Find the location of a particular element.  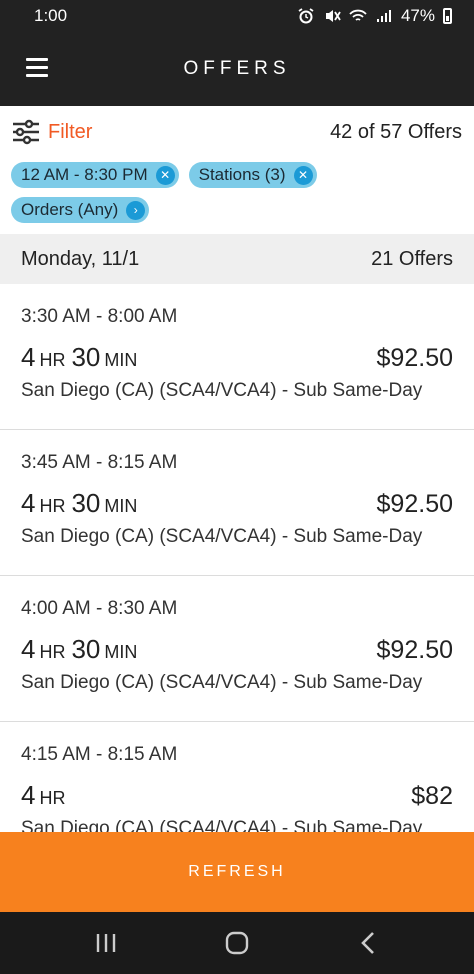

hamburger-menu-icon is located at coordinates (37, 68).